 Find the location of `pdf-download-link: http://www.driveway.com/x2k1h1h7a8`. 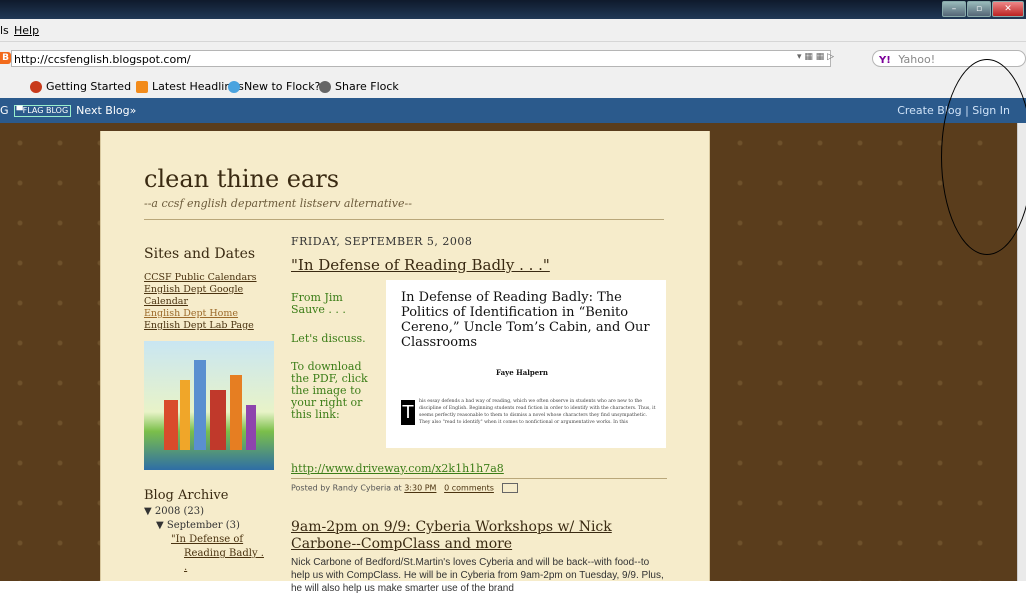

pdf-download-link: http://www.driveway.com/x2k1h1h7a8 is located at coordinates (479, 468).